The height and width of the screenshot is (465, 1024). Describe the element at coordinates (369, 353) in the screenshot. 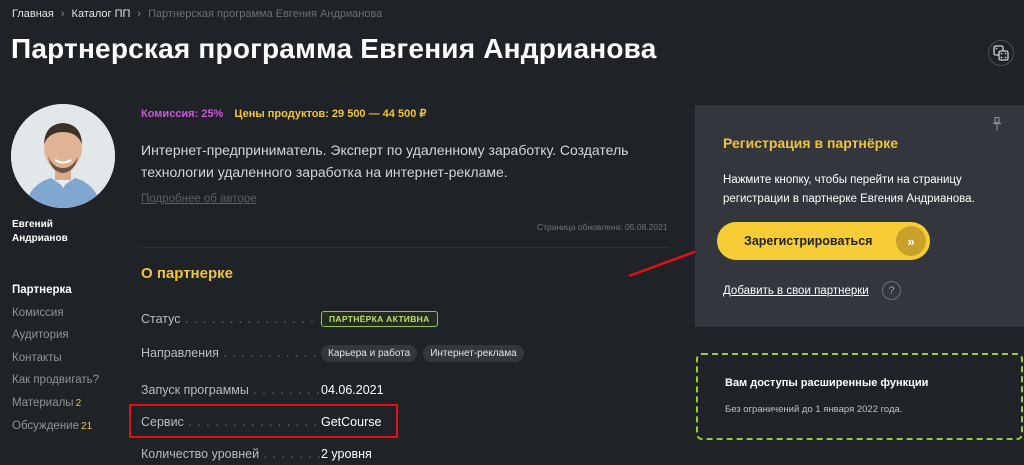

I see `direction-tag: Карьера и работа` at that location.